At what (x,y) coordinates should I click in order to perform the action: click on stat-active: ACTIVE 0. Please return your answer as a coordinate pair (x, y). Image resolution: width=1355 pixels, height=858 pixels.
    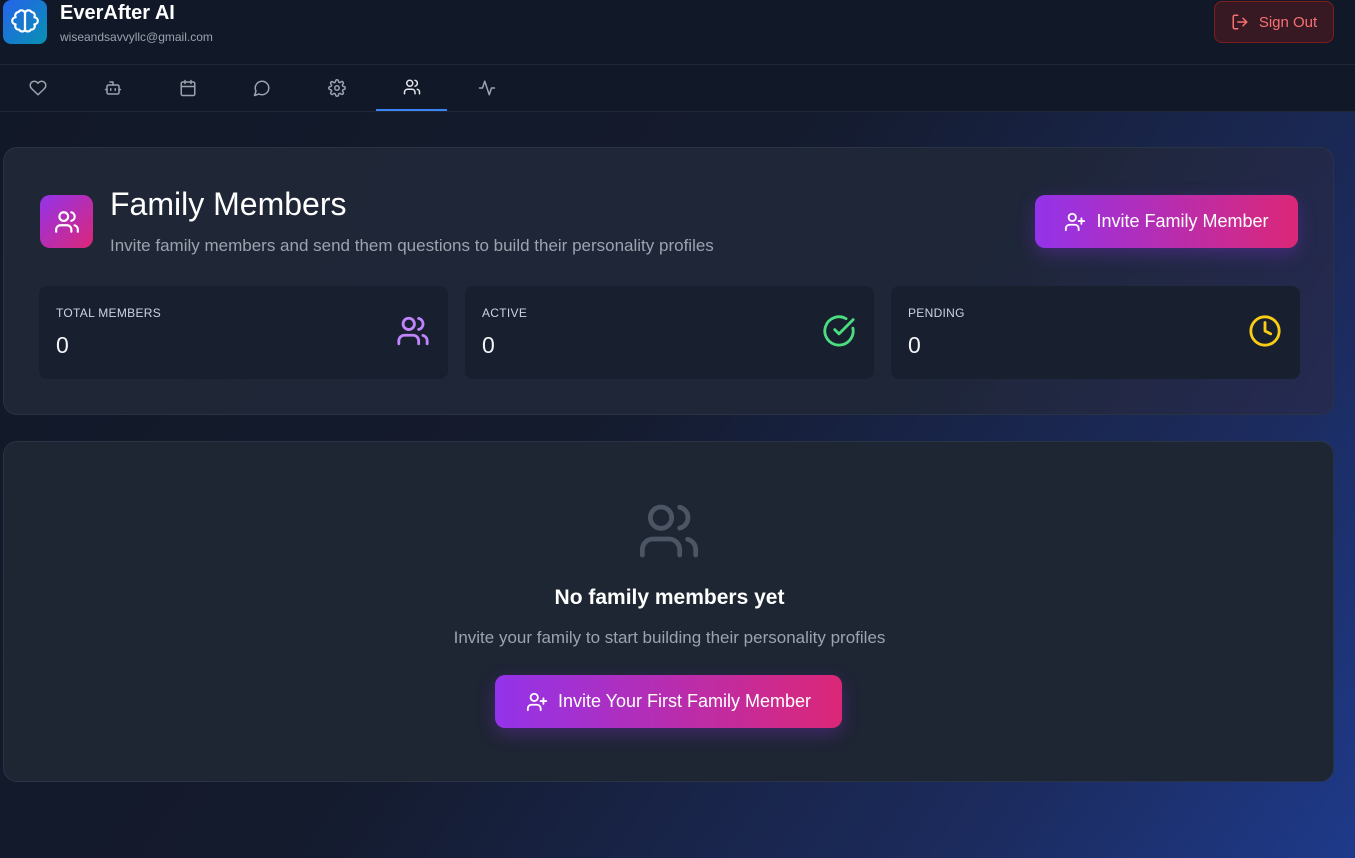
    Looking at the image, I should click on (669, 332).